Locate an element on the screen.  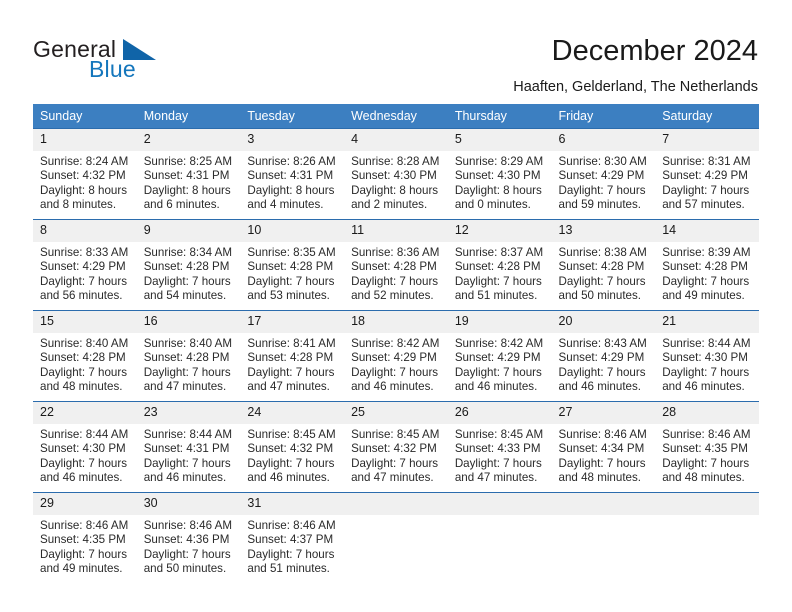
weekday-header-monday: Monday is located at coordinates (188, 116).